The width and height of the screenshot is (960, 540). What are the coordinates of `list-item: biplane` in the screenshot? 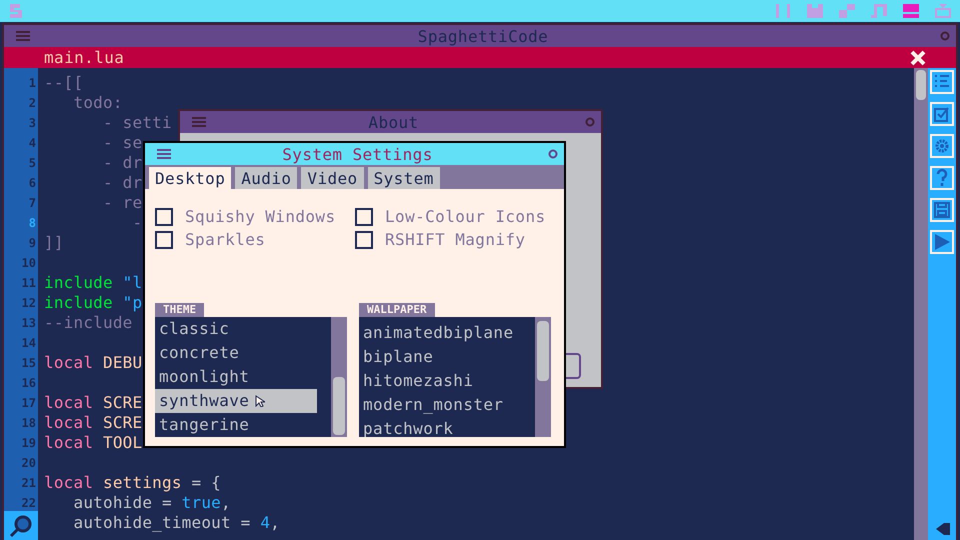 It's located at (440, 357).